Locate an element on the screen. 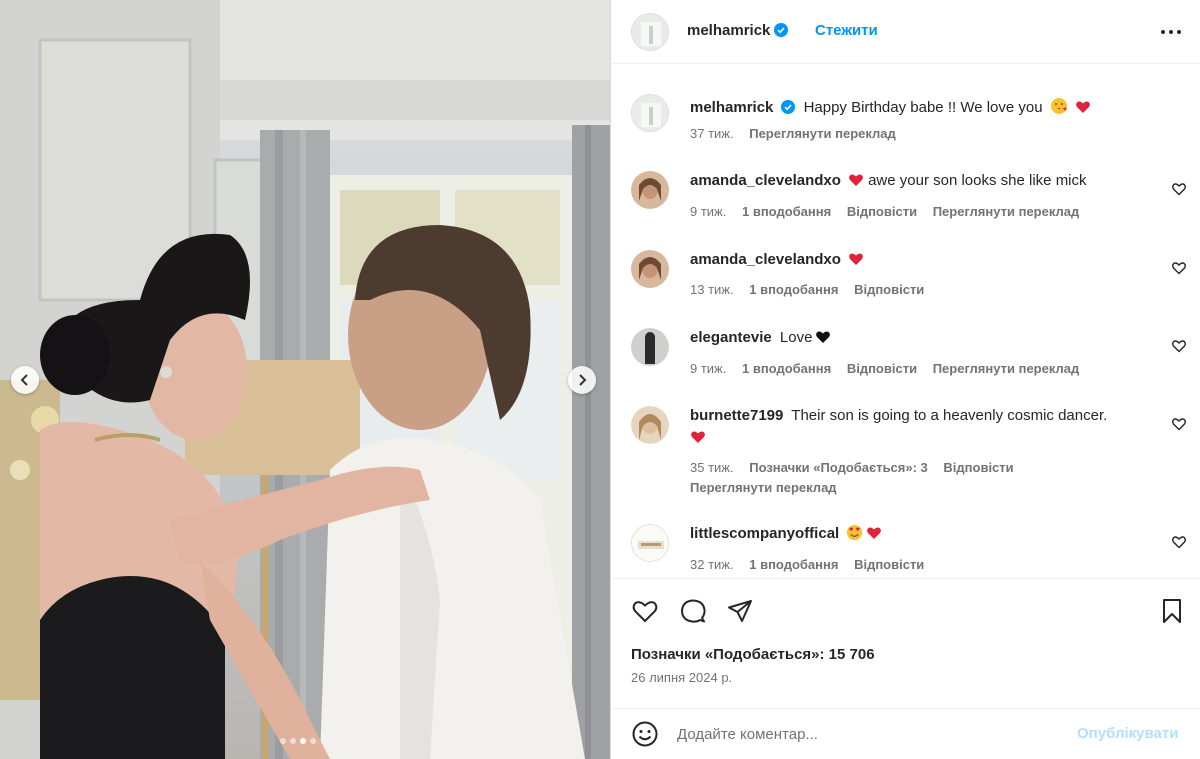  caption-time: 37 тиж. is located at coordinates (712, 133).